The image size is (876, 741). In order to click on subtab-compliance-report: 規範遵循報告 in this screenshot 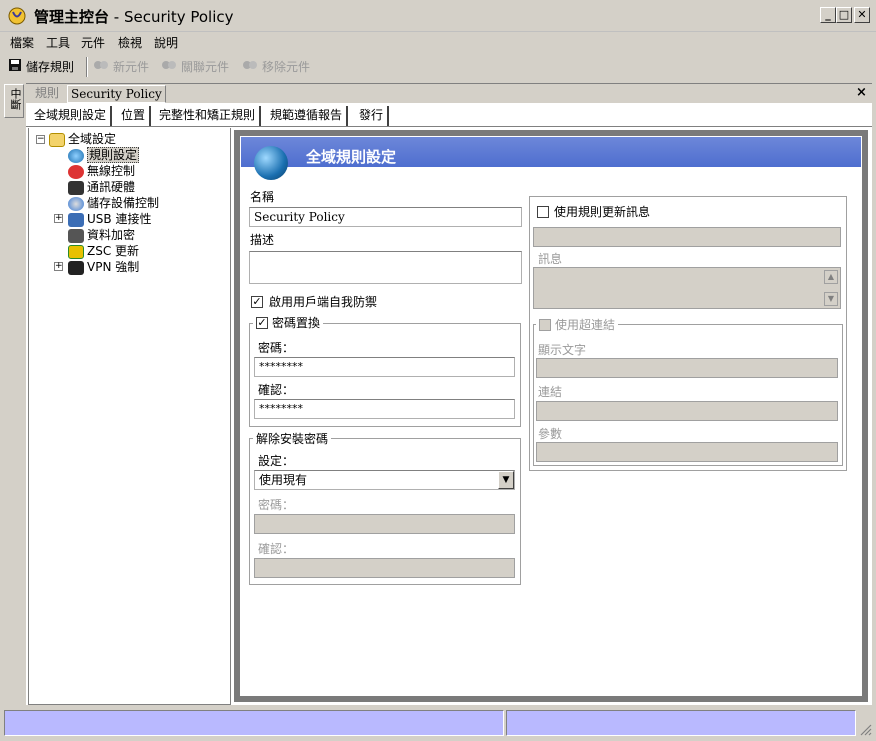, I will do `click(307, 116)`.